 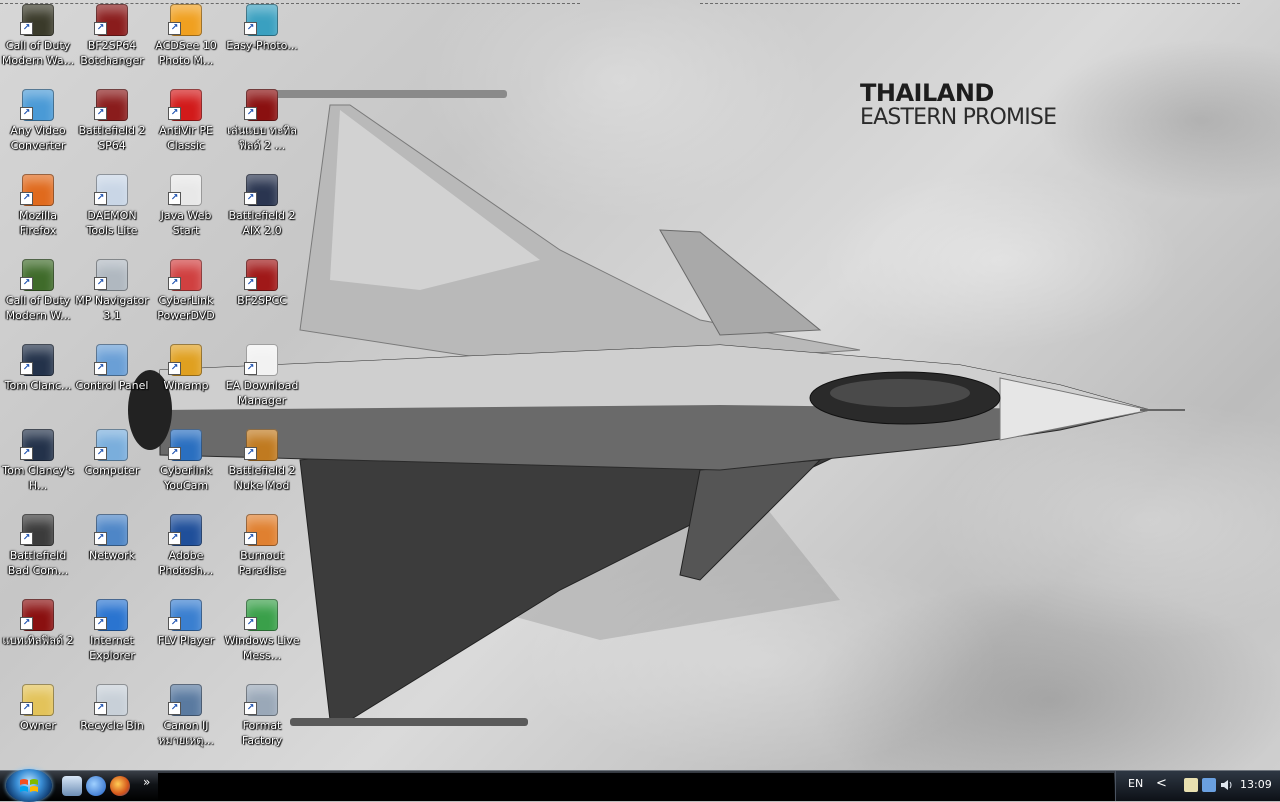 I want to click on desktop-icon: ↗ Network, so click(x=112, y=553).